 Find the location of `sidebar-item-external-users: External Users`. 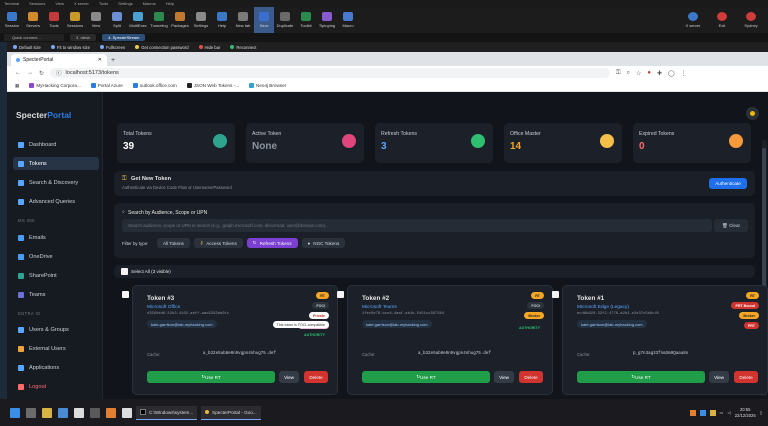

sidebar-item-external-users: External Users is located at coordinates (56, 348).